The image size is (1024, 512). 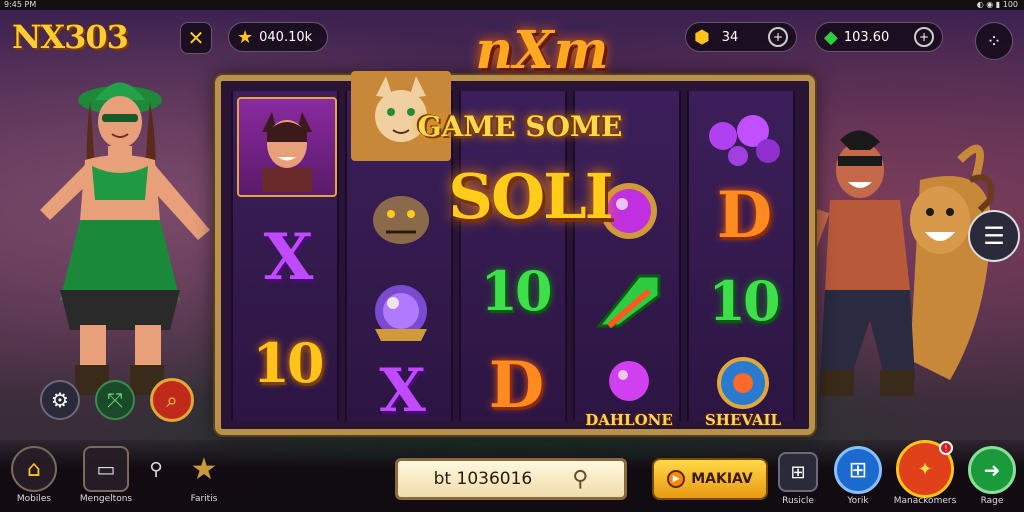 What do you see at coordinates (483, 479) in the screenshot?
I see `bet-value: bt 1036016` at bounding box center [483, 479].